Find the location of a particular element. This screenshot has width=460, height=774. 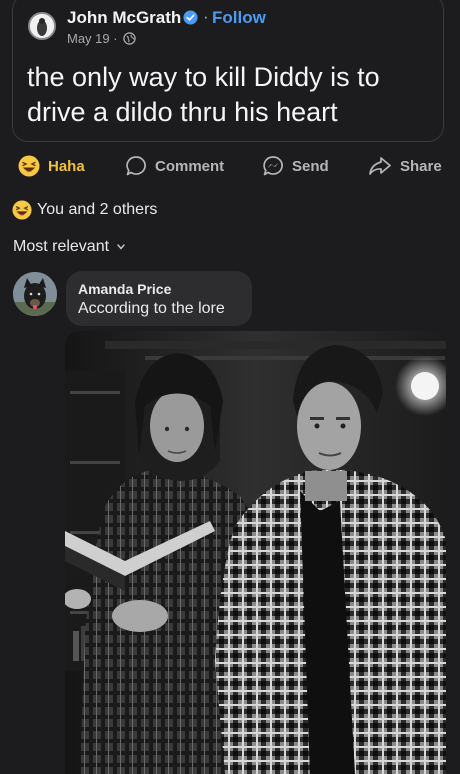

send-button: Send is located at coordinates (295, 166).